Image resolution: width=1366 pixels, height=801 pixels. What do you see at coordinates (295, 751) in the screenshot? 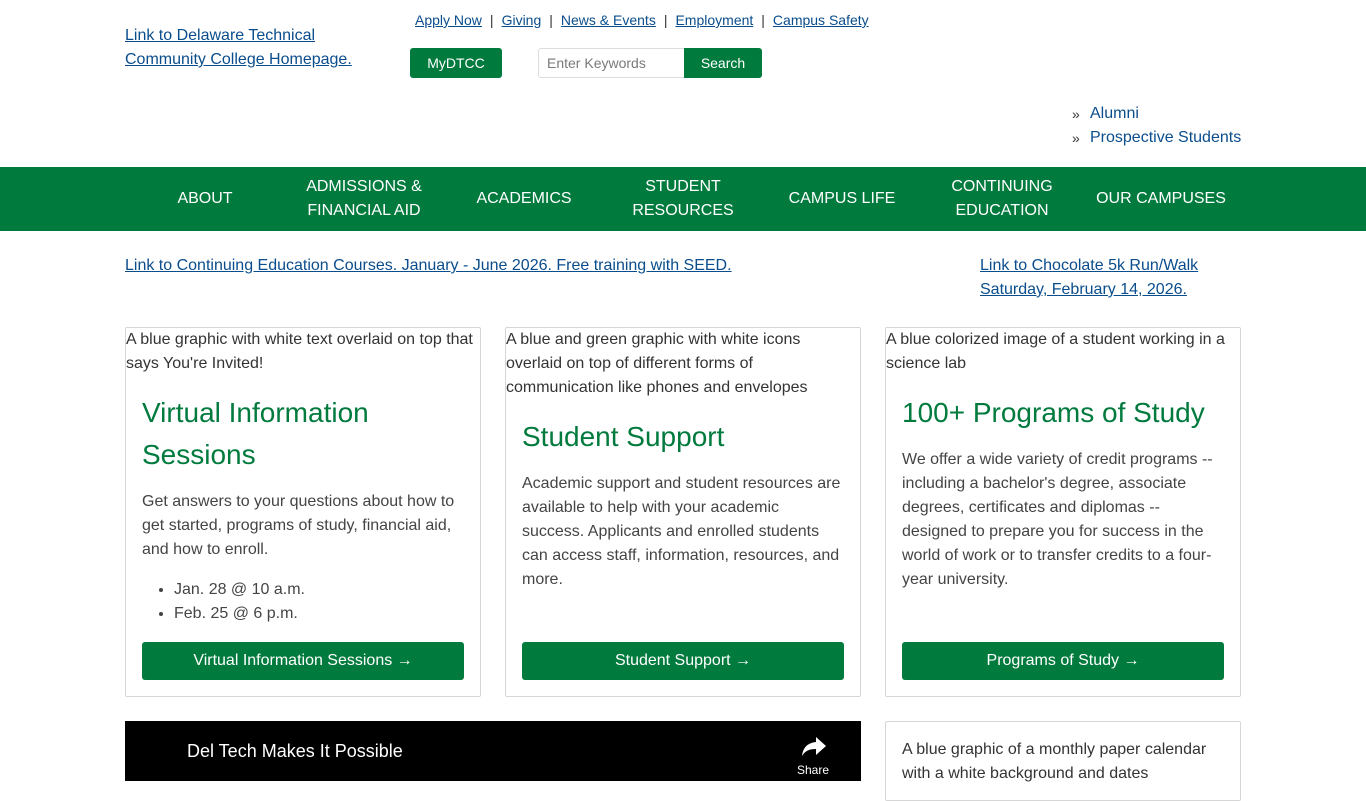
I see `video-title: Del Tech Makes It Possible` at bounding box center [295, 751].